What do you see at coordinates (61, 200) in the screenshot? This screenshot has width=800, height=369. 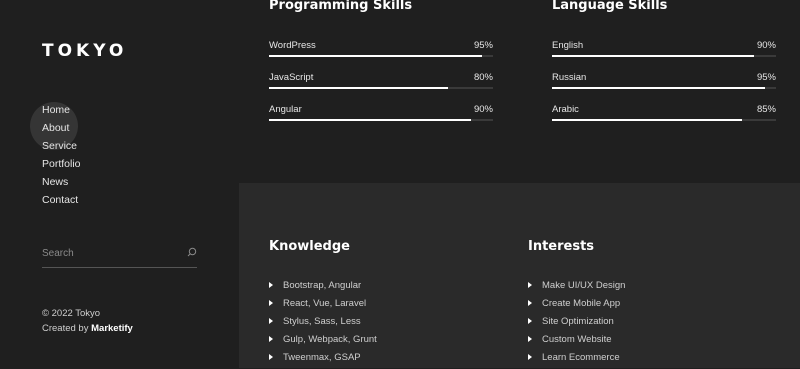 I see `nav-item-contact: Contact` at bounding box center [61, 200].